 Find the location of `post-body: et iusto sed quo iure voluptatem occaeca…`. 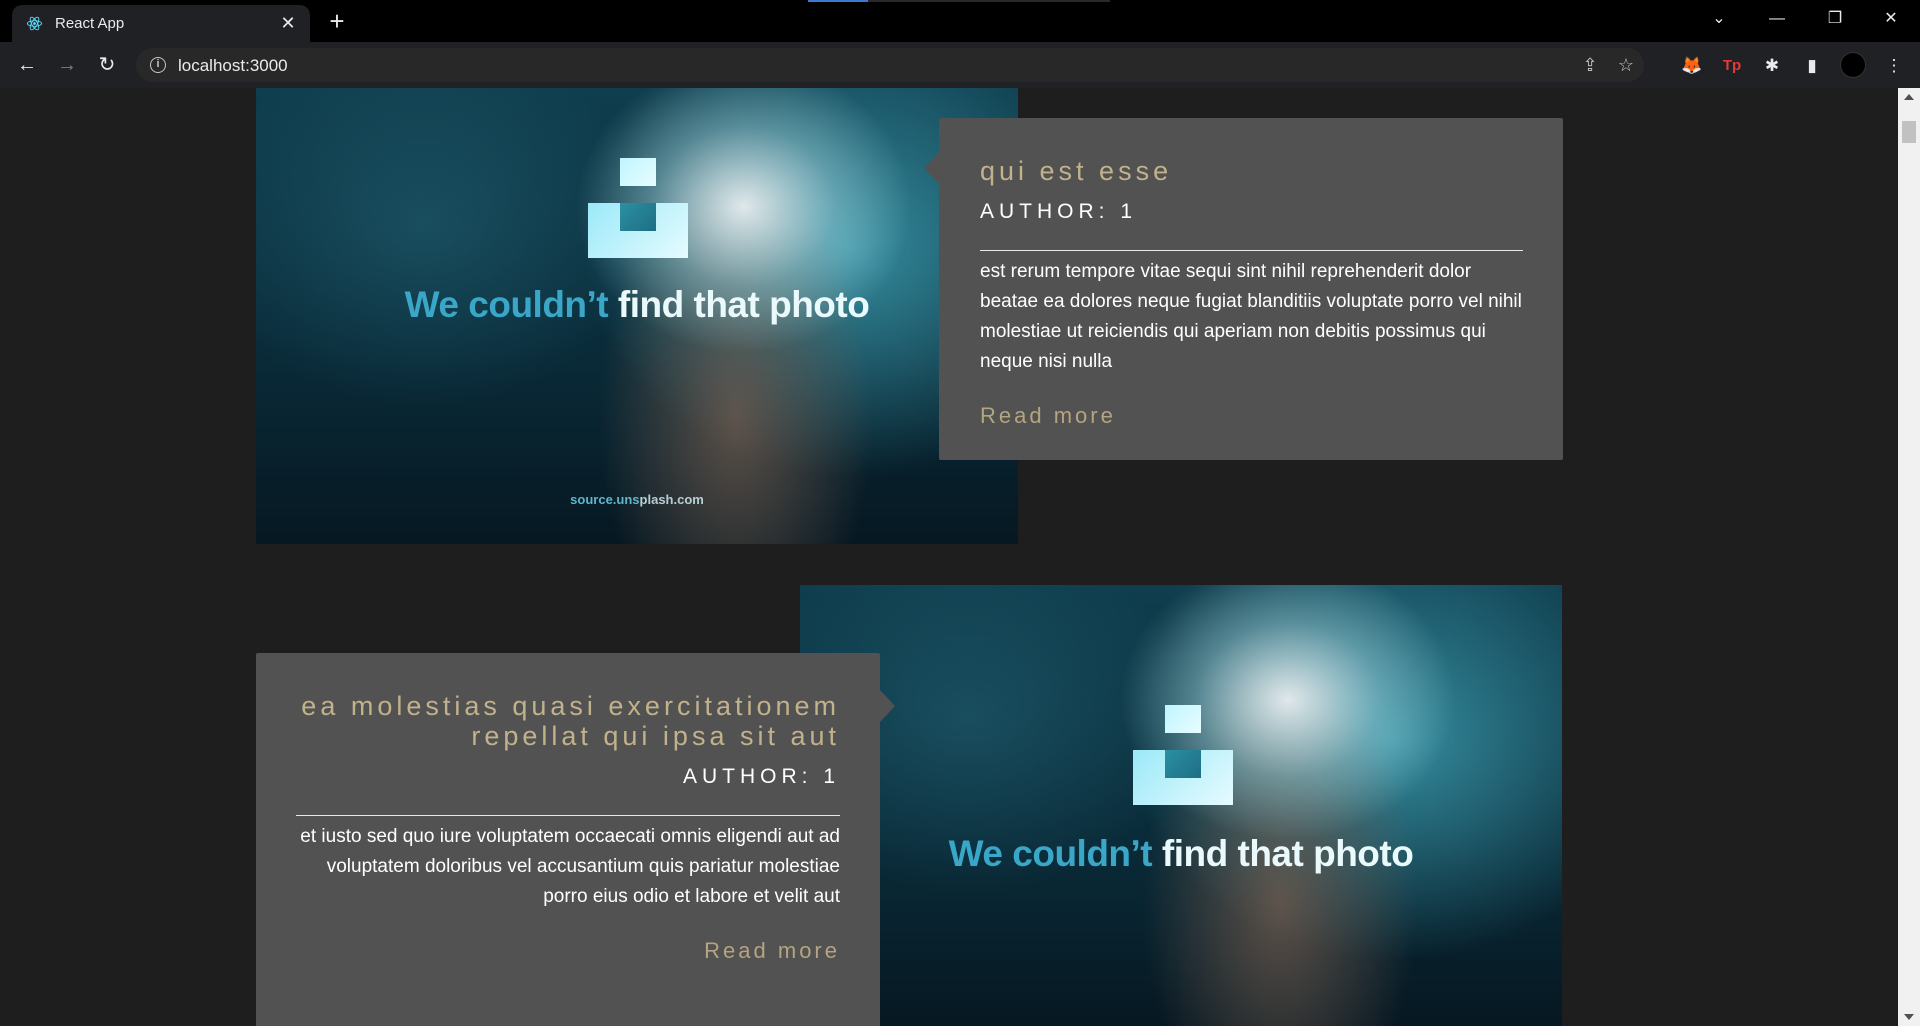

post-body: et iusto sed quo iure voluptatem occaeca… is located at coordinates (570, 866).